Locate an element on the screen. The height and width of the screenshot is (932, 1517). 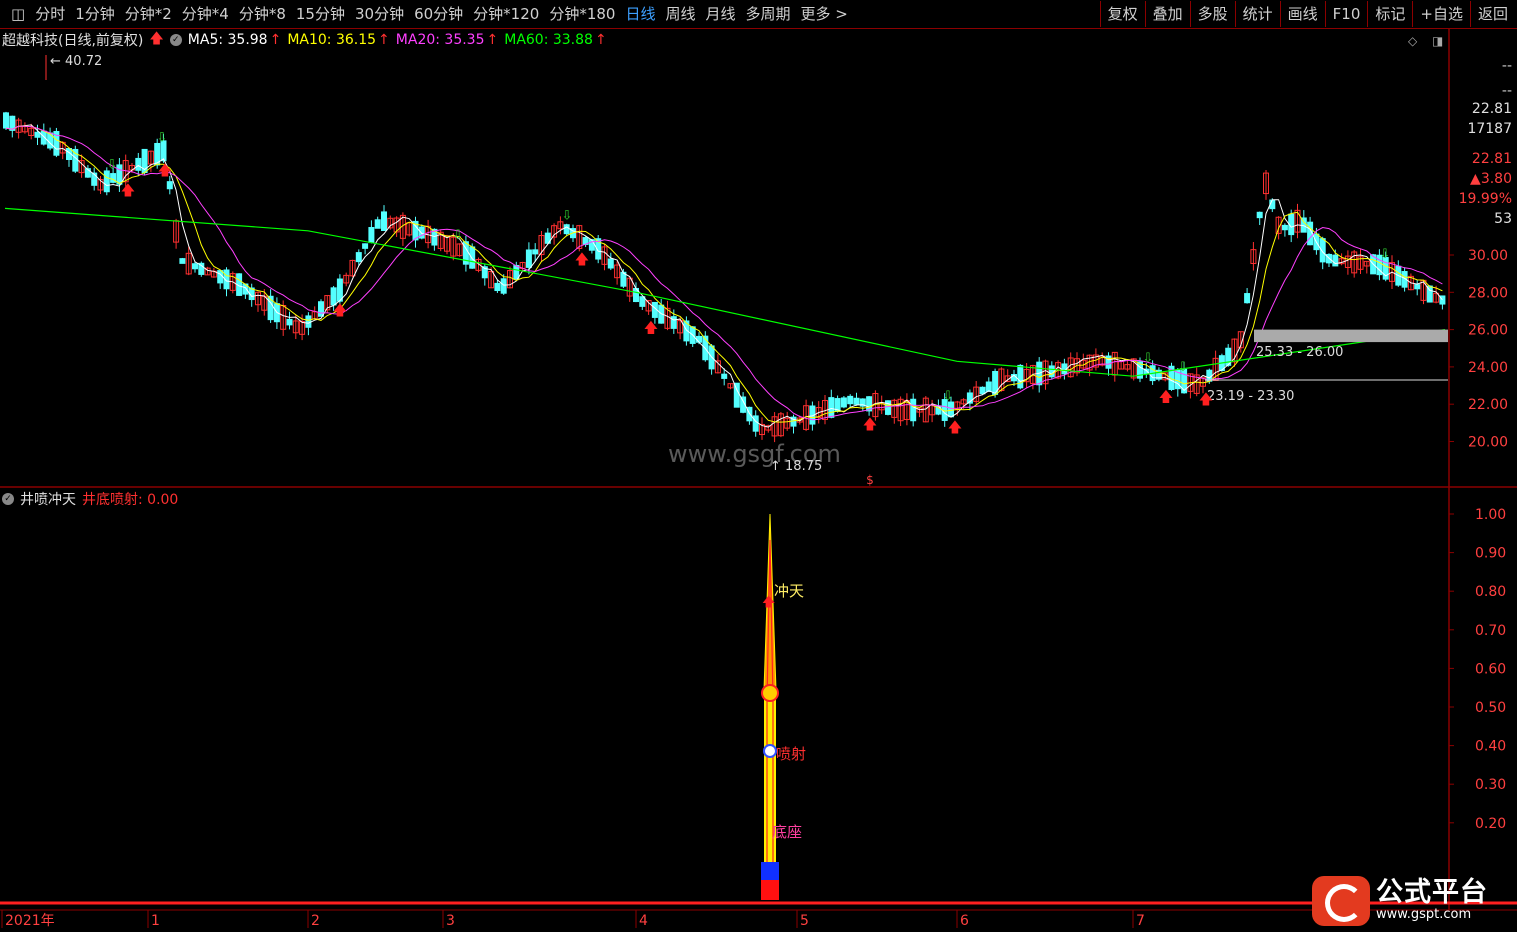
logo-g-icon is located at coordinates (1341, 901).